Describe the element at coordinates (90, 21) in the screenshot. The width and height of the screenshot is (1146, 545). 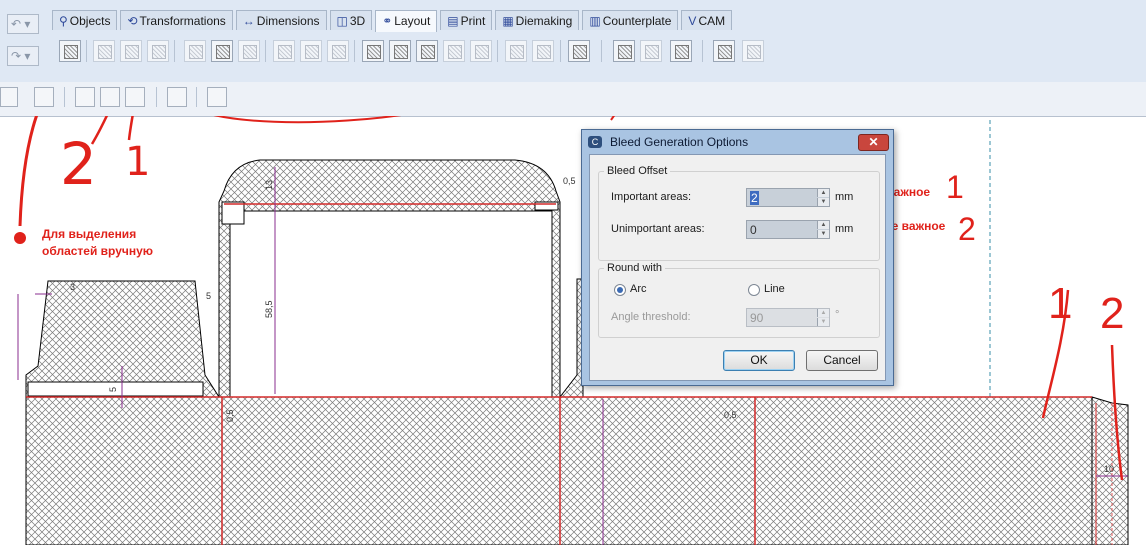
I see `tab-label: Objects` at that location.